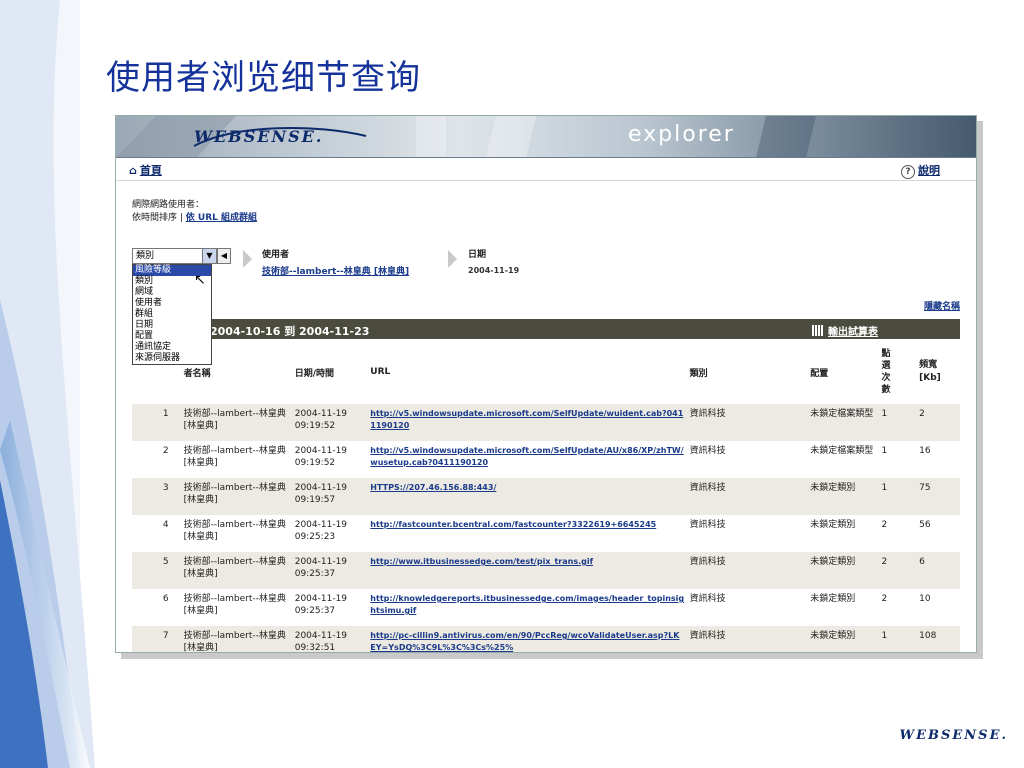 Image resolution: width=1024 pixels, height=768 pixels. Describe the element at coordinates (145, 170) in the screenshot. I see `home-link: ⌂ 首頁` at that location.